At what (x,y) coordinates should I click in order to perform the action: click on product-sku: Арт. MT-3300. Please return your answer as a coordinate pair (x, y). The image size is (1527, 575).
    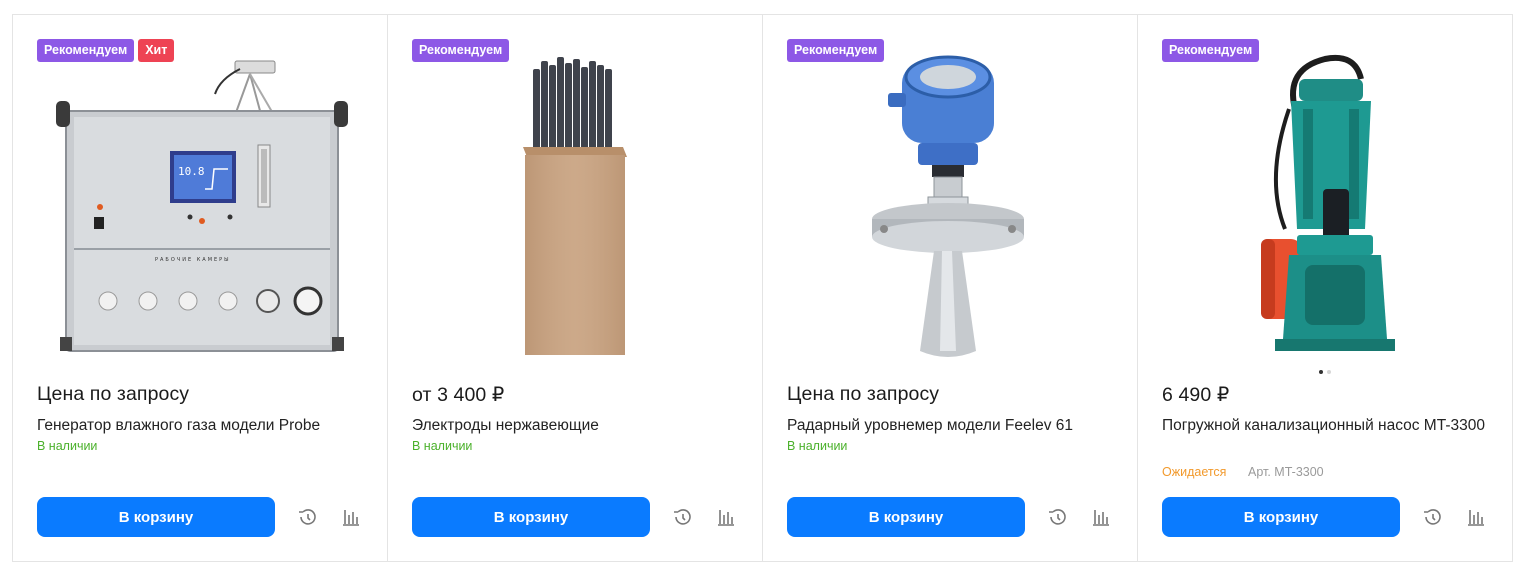
    Looking at the image, I should click on (1286, 472).